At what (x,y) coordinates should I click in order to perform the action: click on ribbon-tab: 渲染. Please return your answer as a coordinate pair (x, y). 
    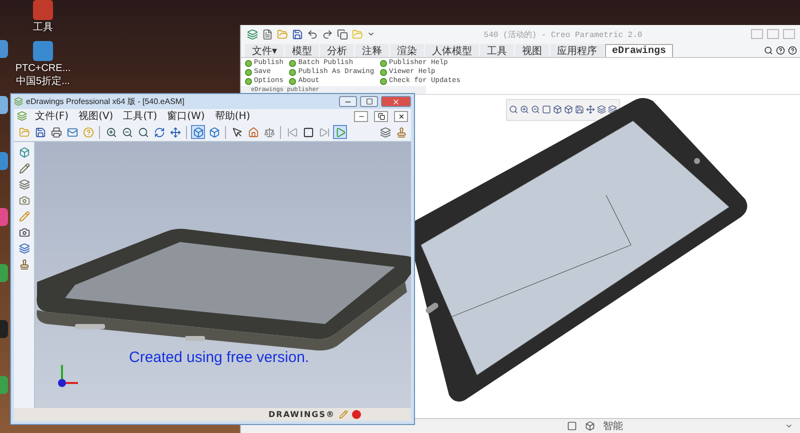
    Looking at the image, I should click on (407, 50).